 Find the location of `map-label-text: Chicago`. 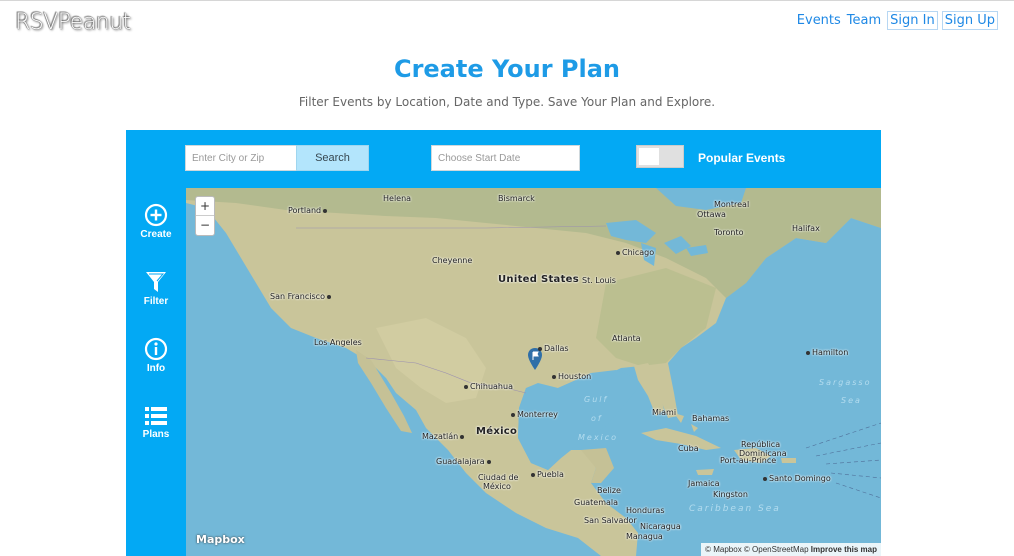

map-label-text: Chicago is located at coordinates (638, 252).